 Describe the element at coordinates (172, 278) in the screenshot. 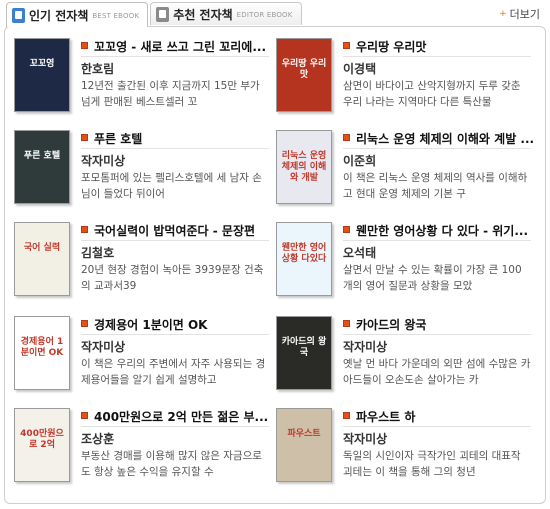

I see `book-description: 20년 현장 경험이 녹아든 3939문장 건축의 교과서39` at that location.